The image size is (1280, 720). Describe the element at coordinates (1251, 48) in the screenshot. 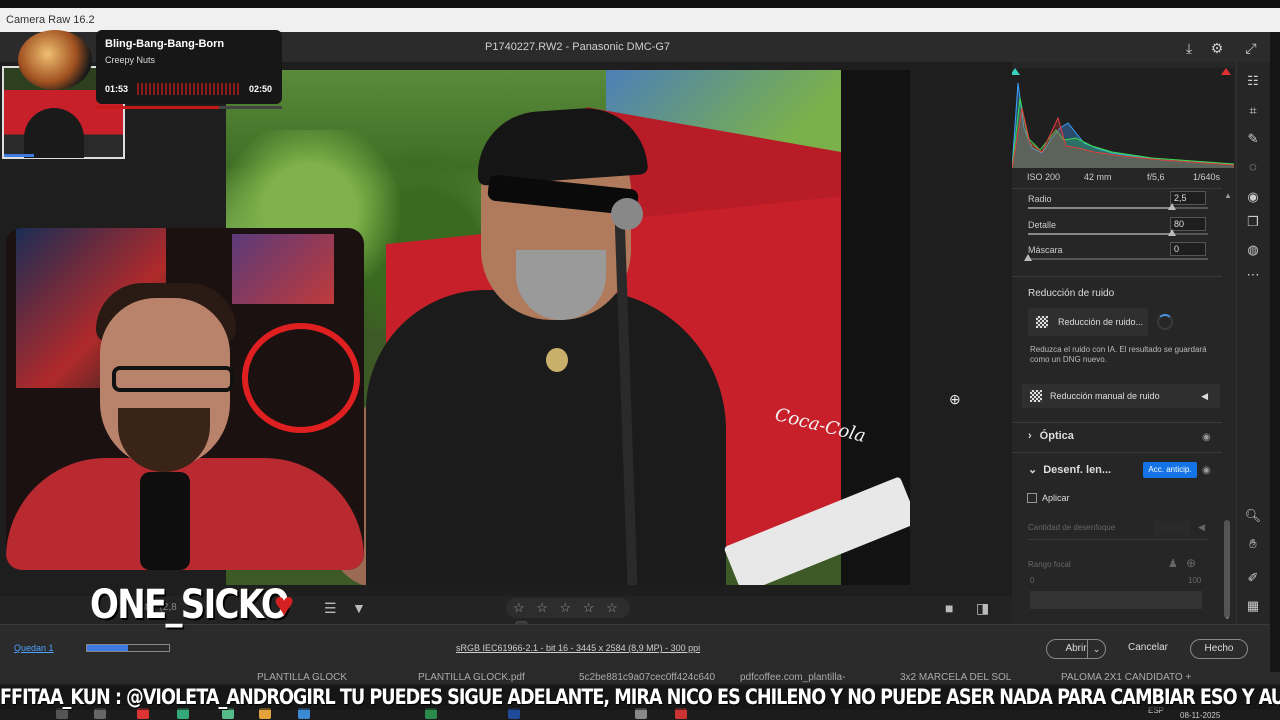

I see `fullscreen-icon: ⤢` at that location.